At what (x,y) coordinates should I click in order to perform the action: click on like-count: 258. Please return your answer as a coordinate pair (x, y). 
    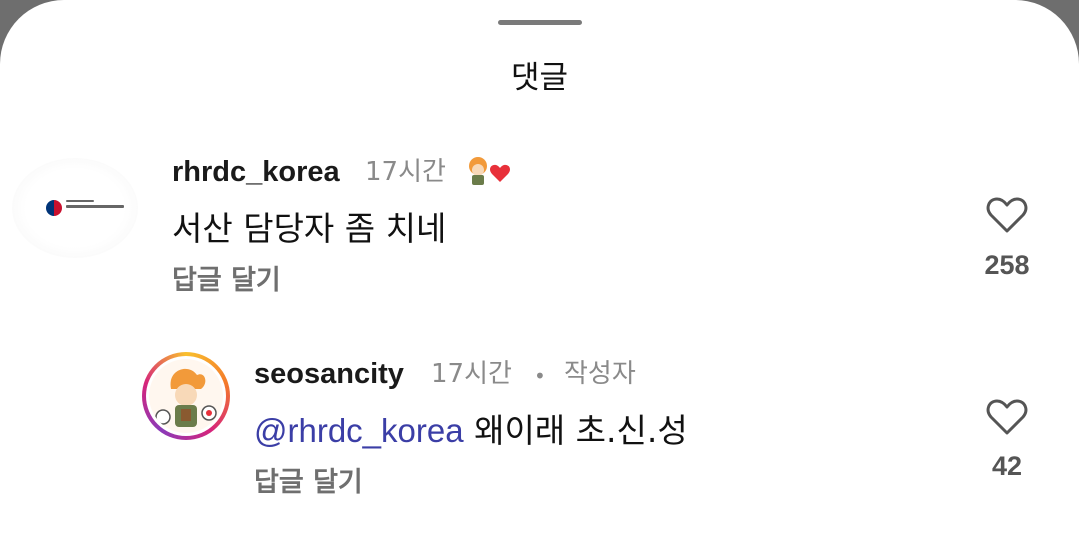
    Looking at the image, I should click on (1007, 265).